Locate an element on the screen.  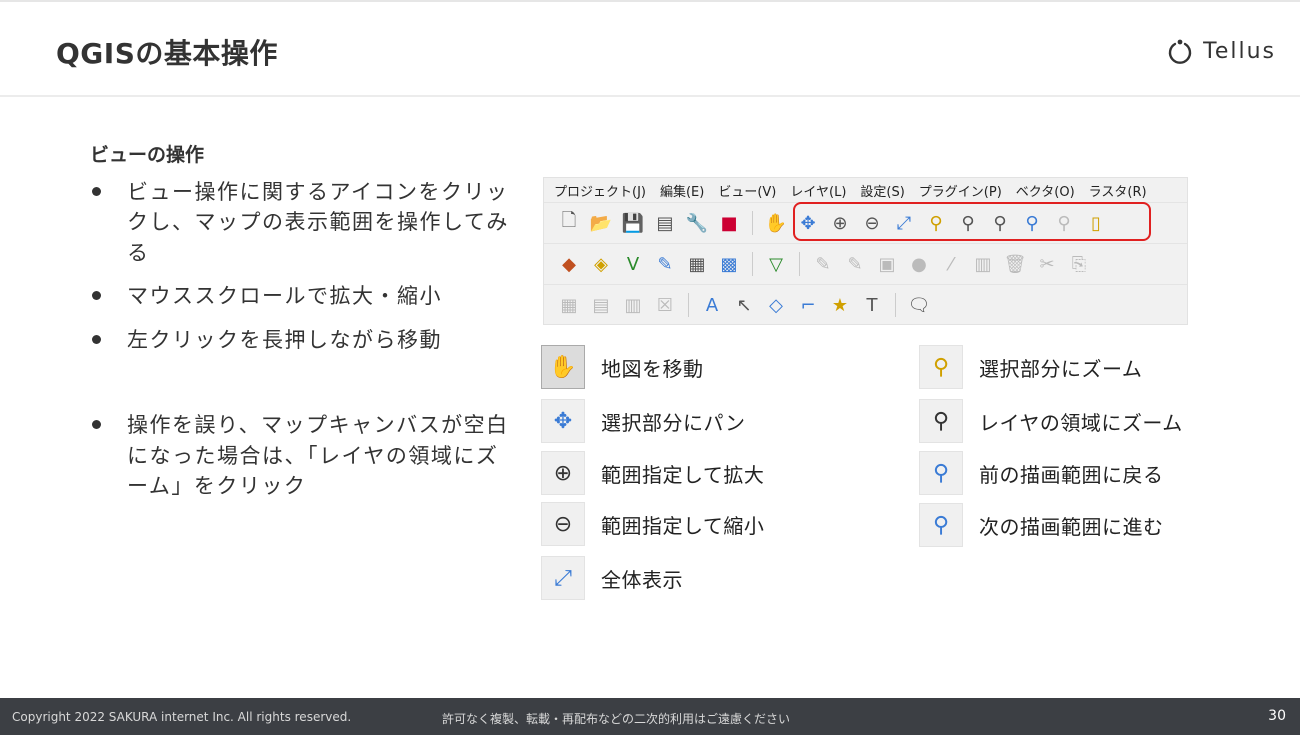
page-number: 30 is located at coordinates (1277, 716).